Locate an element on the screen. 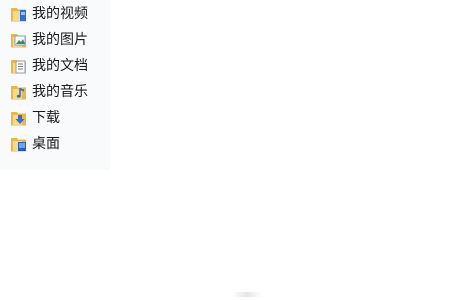  nav-item-documents: 我的文档 is located at coordinates (48, 66).